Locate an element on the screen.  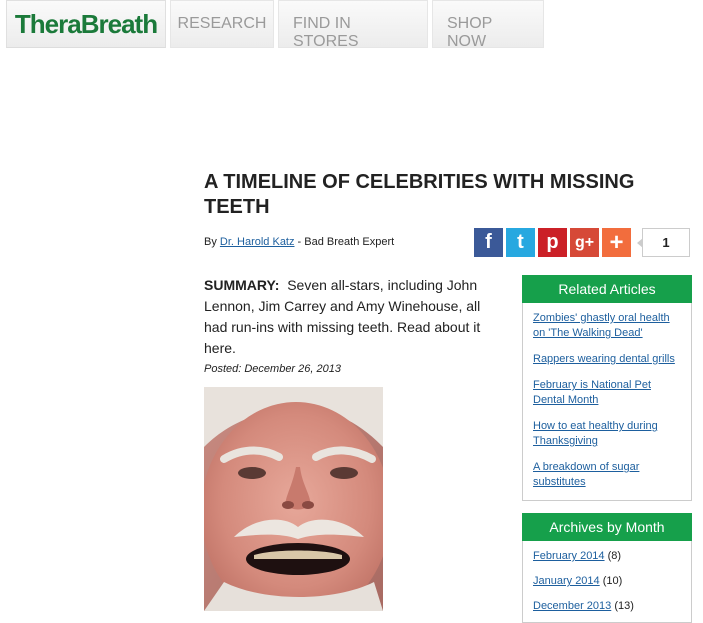
list-item: January 2014 (10) is located at coordinates (607, 581).